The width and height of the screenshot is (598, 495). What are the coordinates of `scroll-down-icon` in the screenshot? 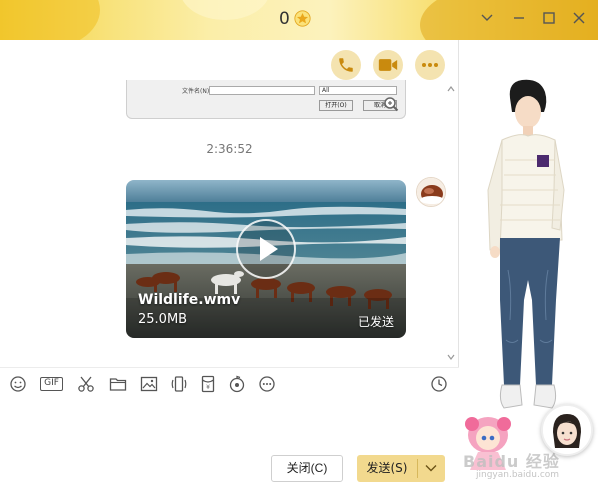 It's located at (451, 357).